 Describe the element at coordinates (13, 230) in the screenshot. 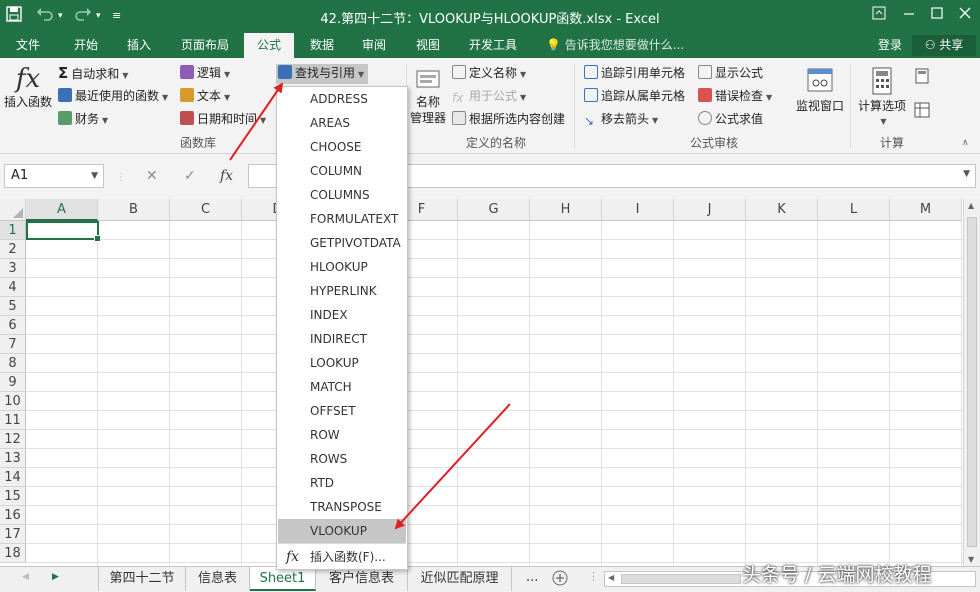

I see `row-header: 1` at that location.